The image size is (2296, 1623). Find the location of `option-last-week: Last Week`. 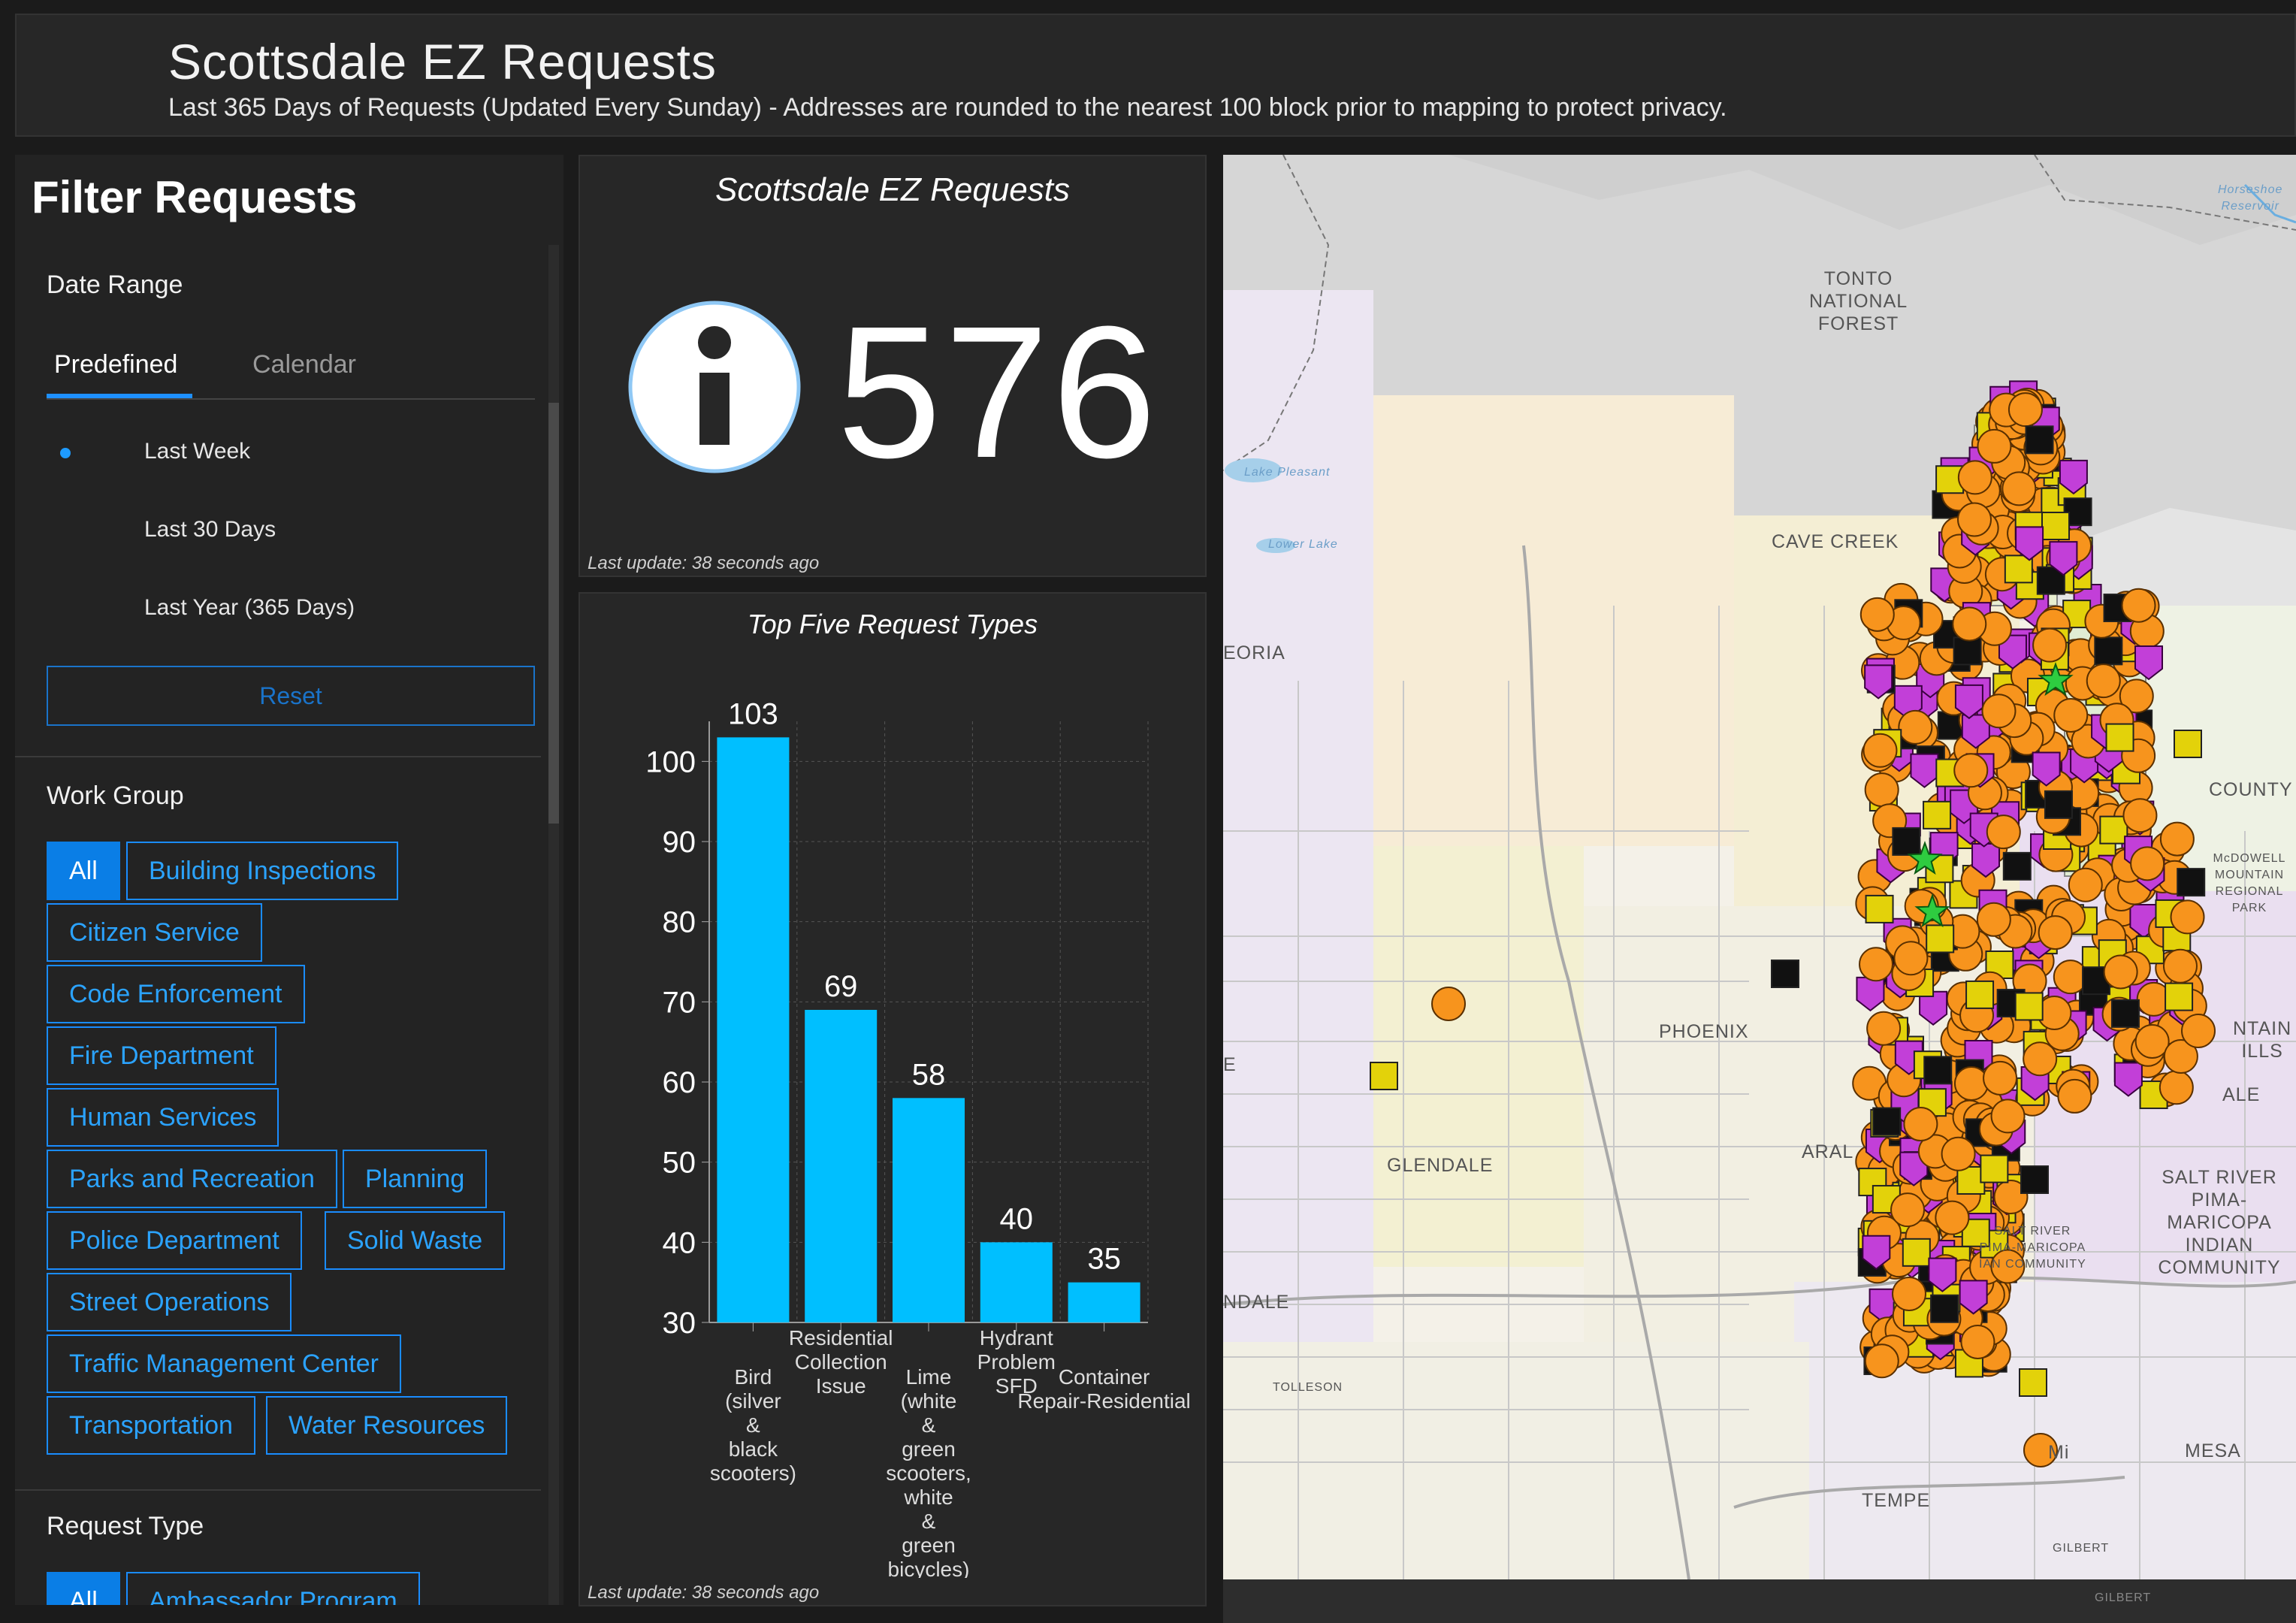

option-last-week: Last Week is located at coordinates (197, 451).